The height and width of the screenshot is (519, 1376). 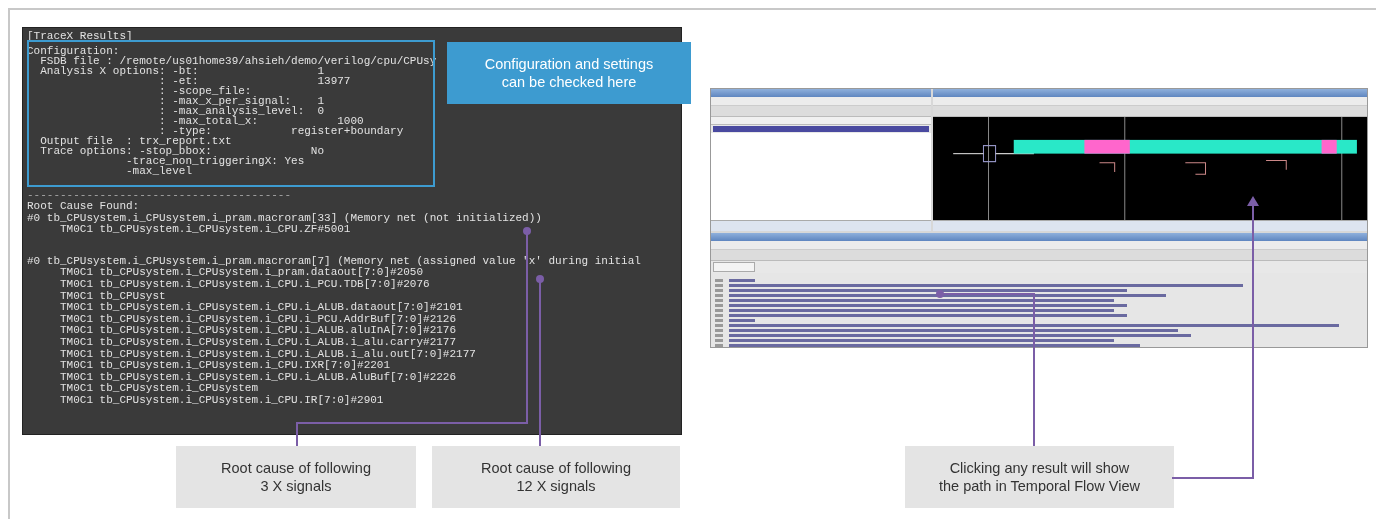 What do you see at coordinates (73, 51) in the screenshot?
I see `terminal-line: Configuration:` at bounding box center [73, 51].